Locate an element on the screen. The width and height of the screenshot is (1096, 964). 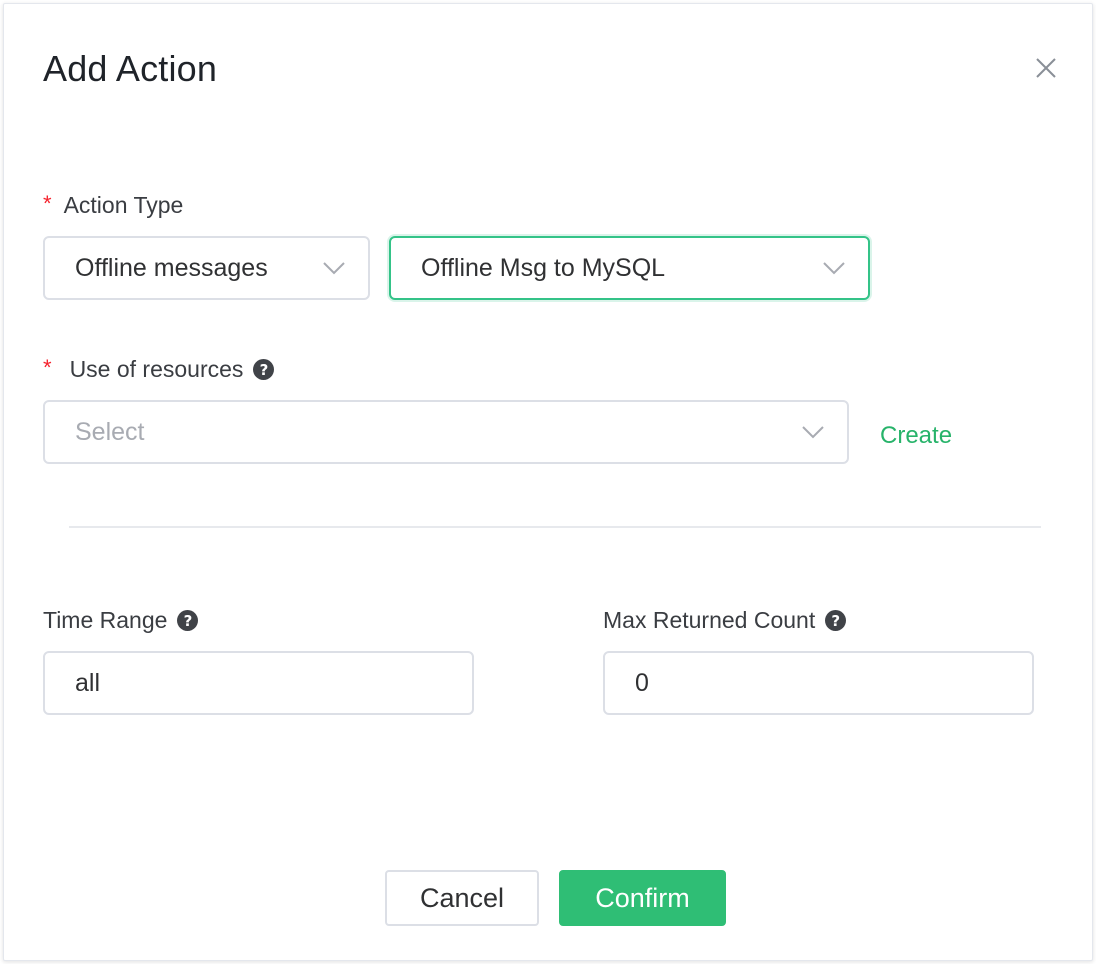
resources-label: Use of resources is located at coordinates (156, 369).